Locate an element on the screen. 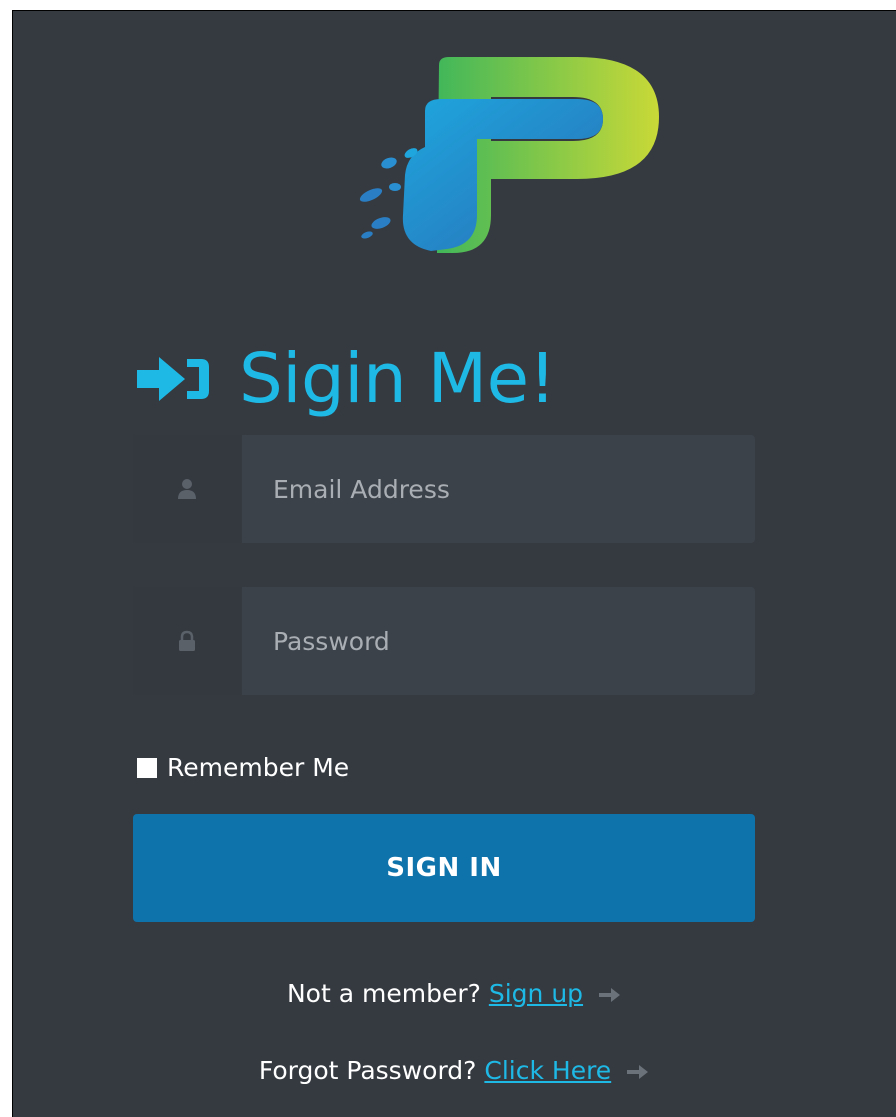  lock-icon is located at coordinates (187, 640).